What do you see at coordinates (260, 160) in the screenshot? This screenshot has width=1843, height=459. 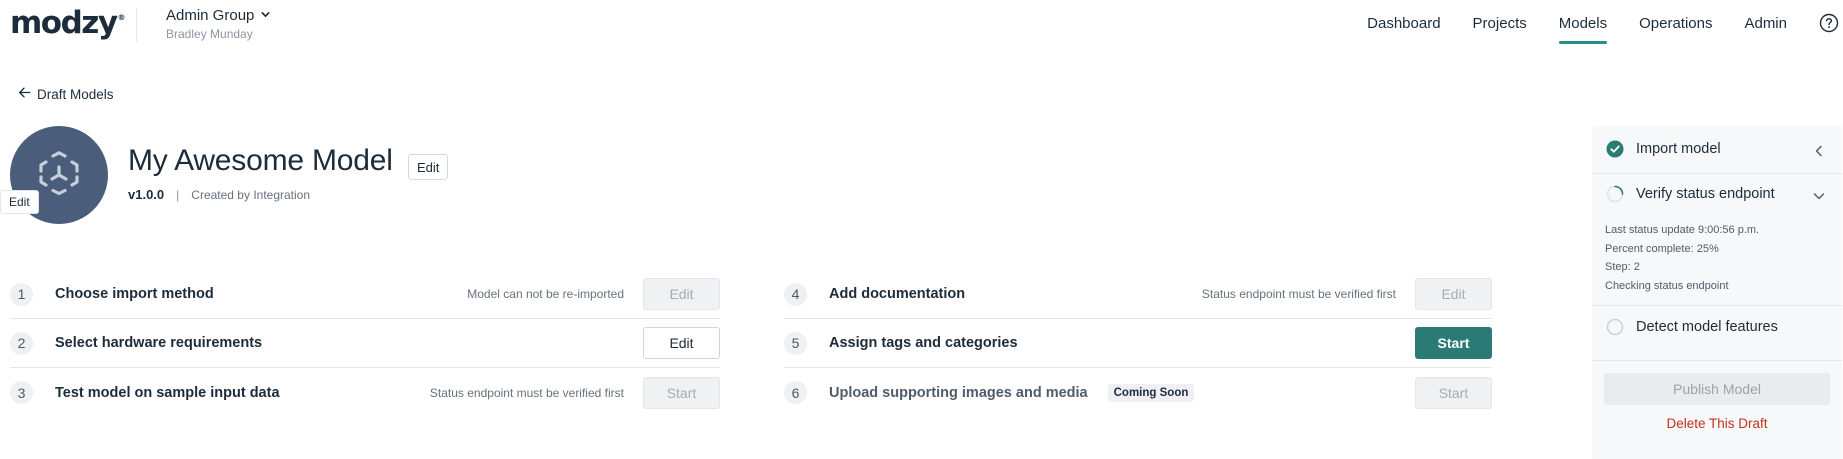 I see `model-title: My Awesome Model` at bounding box center [260, 160].